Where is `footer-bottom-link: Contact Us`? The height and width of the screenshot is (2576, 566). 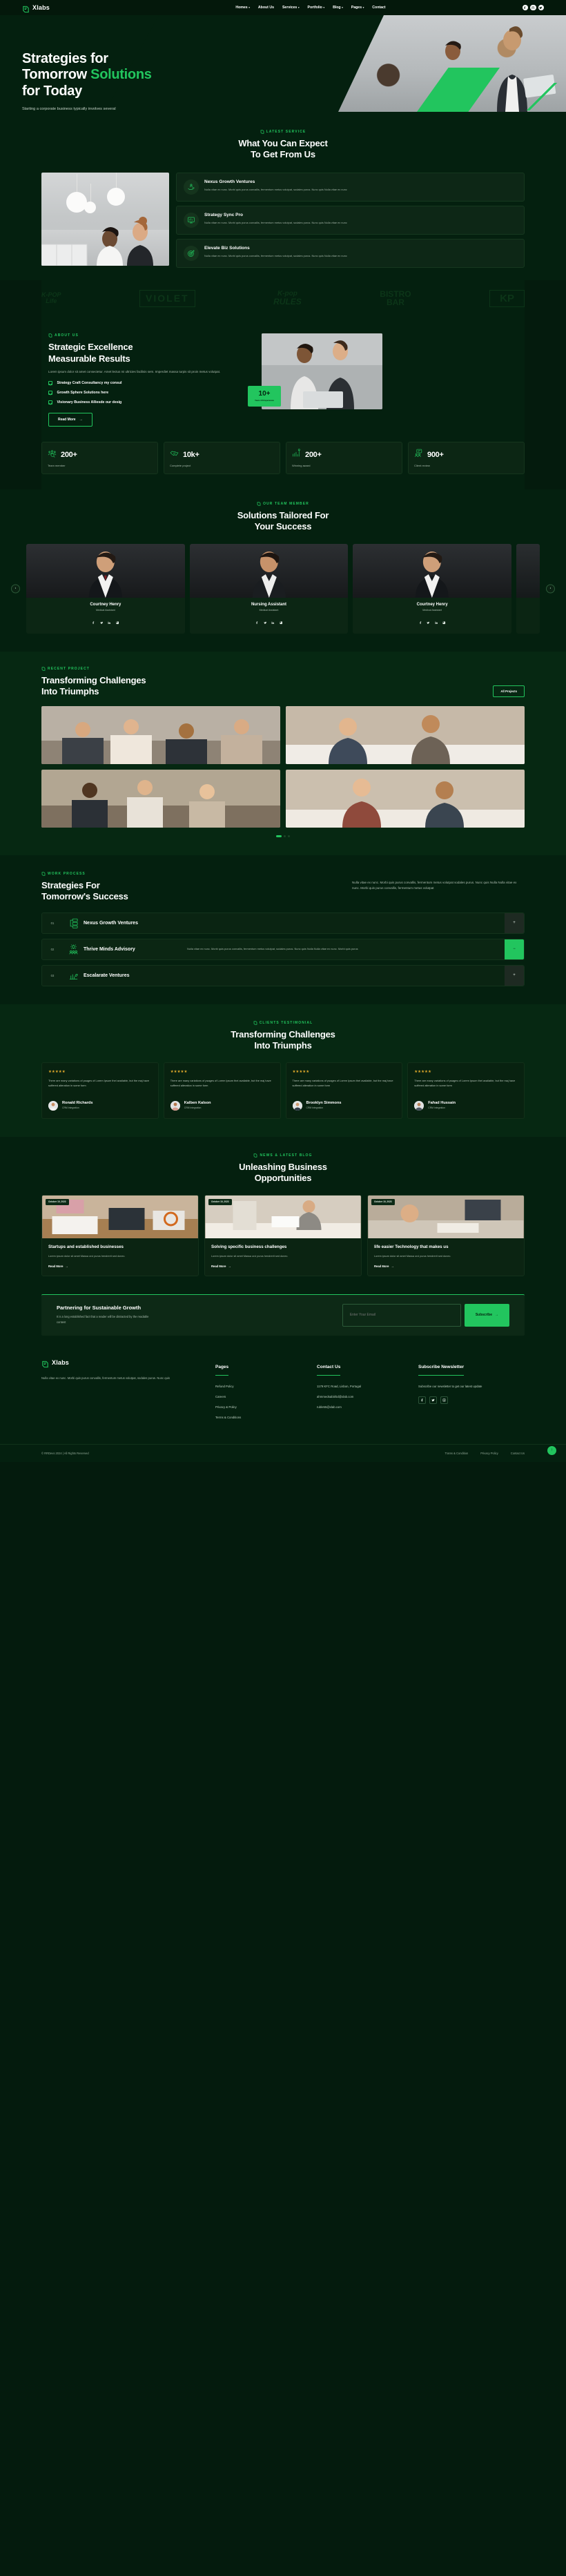 footer-bottom-link: Contact Us is located at coordinates (518, 1453).